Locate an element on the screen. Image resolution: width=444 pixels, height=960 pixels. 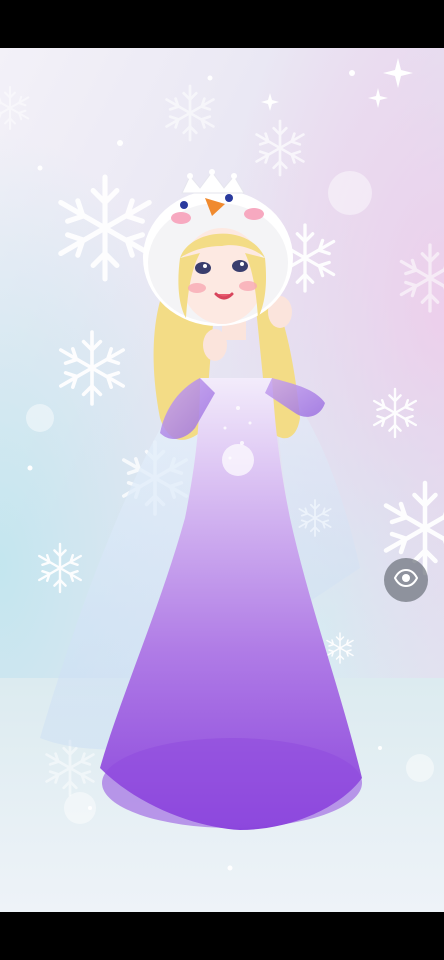
eye-icon is located at coordinates (406, 580).